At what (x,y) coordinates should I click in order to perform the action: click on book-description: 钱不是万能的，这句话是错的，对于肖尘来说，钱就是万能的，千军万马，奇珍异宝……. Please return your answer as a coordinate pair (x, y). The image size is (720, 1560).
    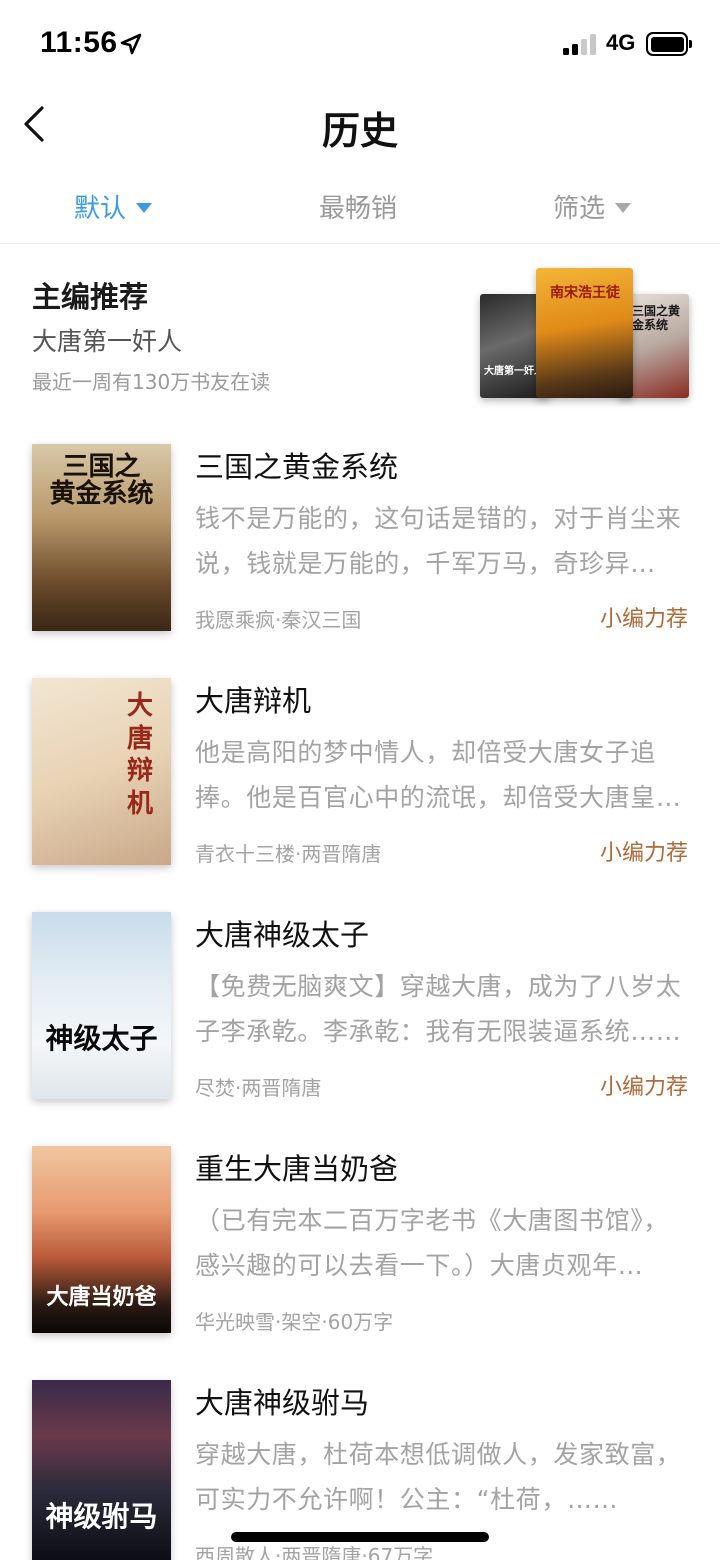
    Looking at the image, I should click on (438, 541).